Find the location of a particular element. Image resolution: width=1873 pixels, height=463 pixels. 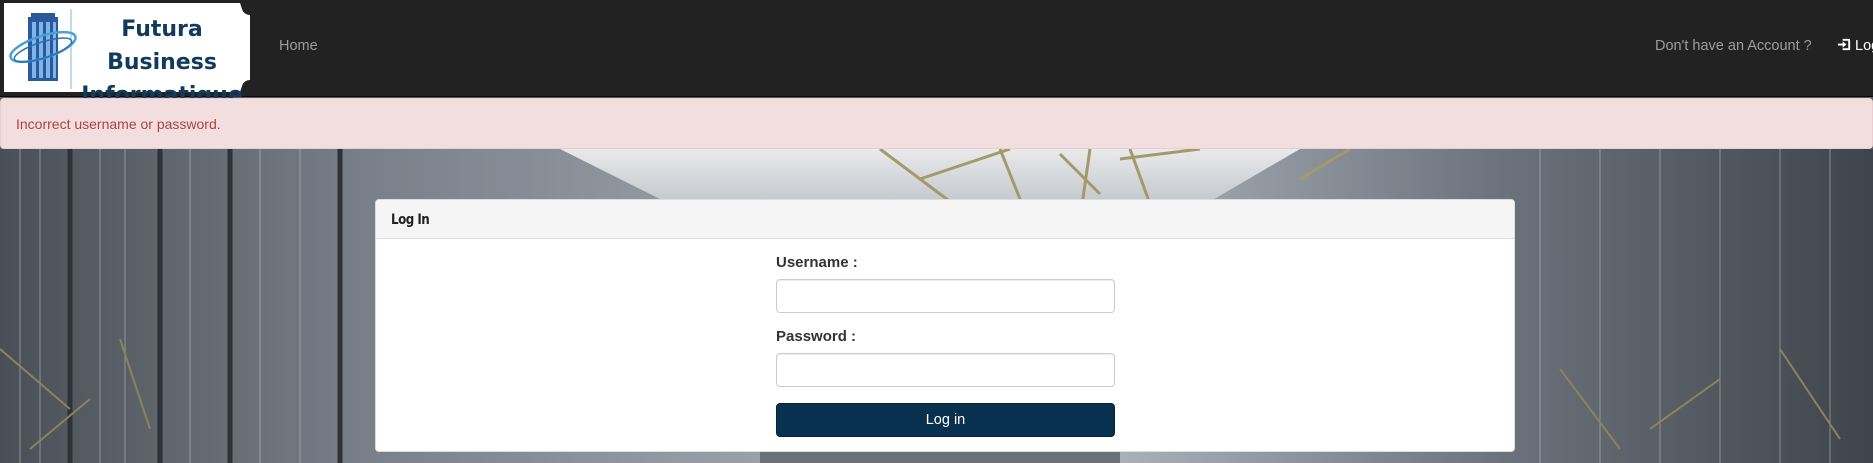

password-input is located at coordinates (945, 370).